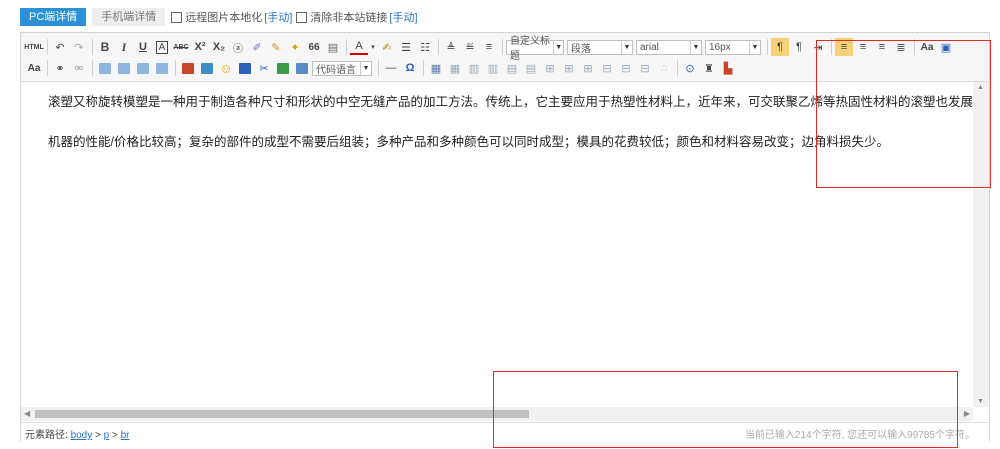 The height and width of the screenshot is (449, 1000). What do you see at coordinates (391, 68) in the screenshot?
I see `horizontal-rule-button: —` at bounding box center [391, 68].